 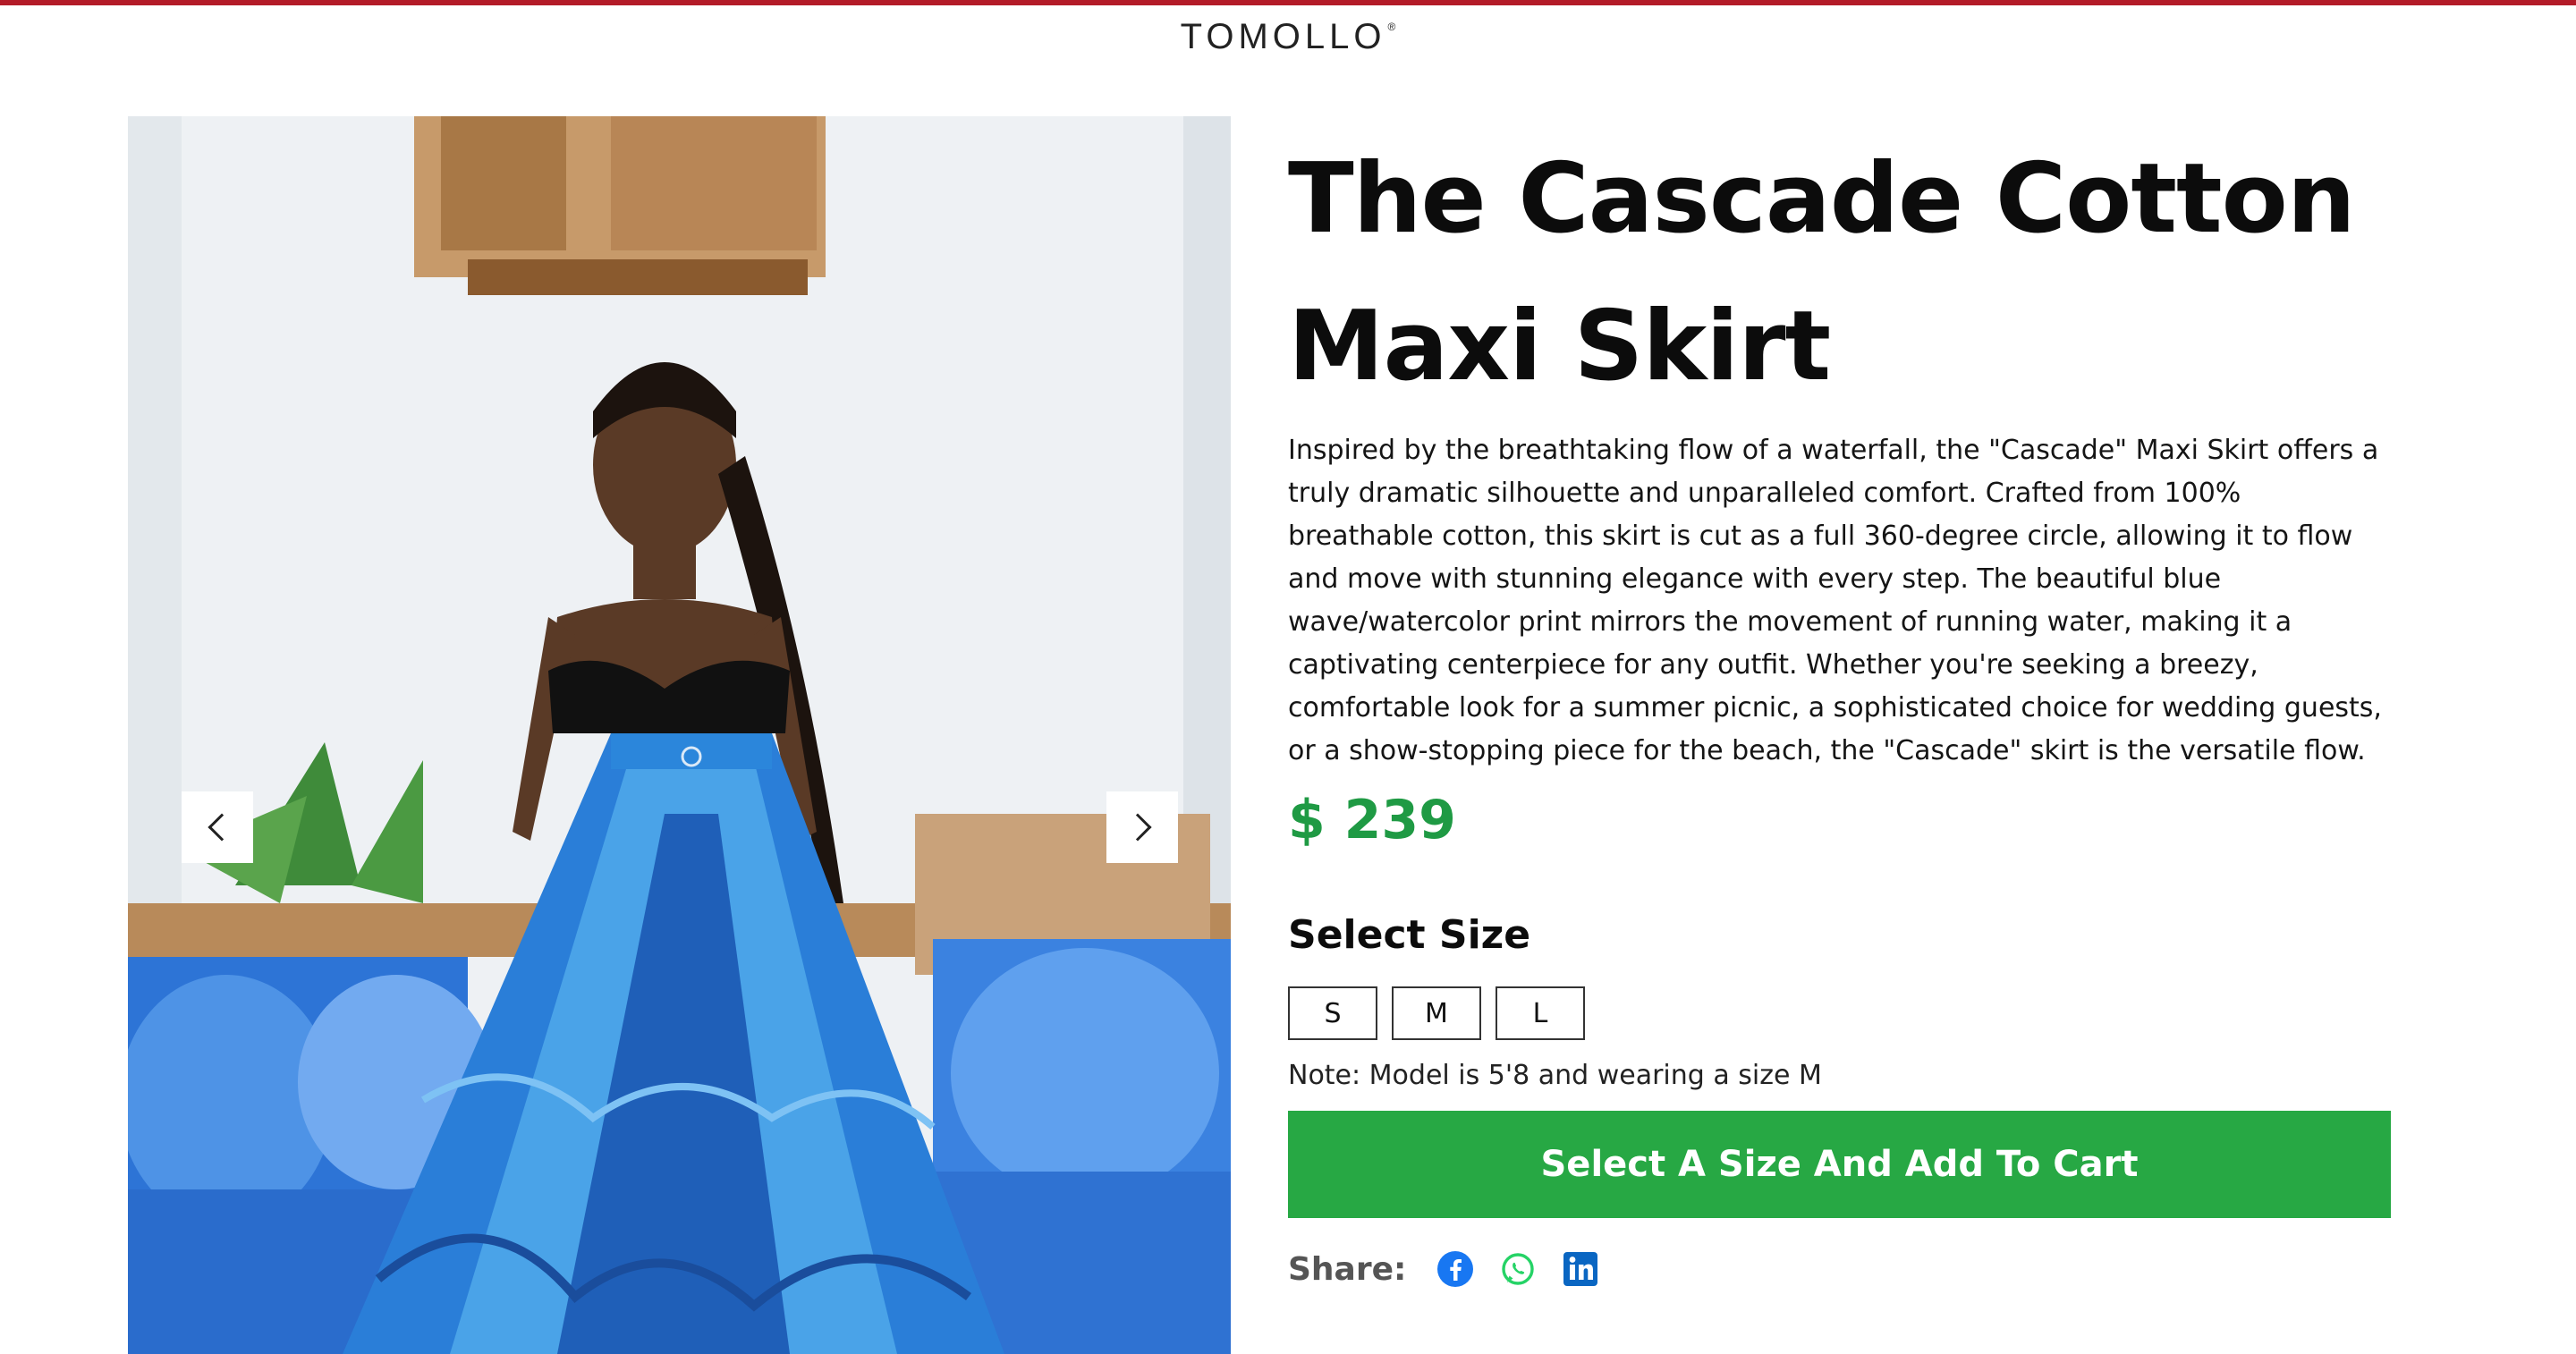 I want to click on gallery-next-button, so click(x=1142, y=827).